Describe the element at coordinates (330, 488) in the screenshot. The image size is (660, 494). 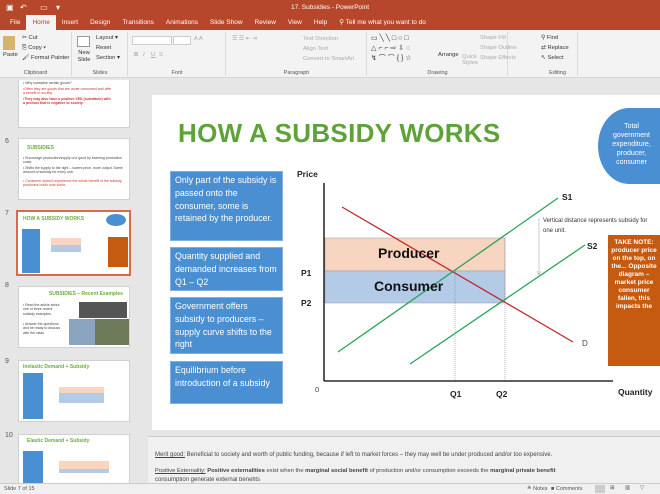
I see `status-bar: Slide 7 of 15 ≙ Notes ■ Comments ⊞ ▥ ▽` at that location.